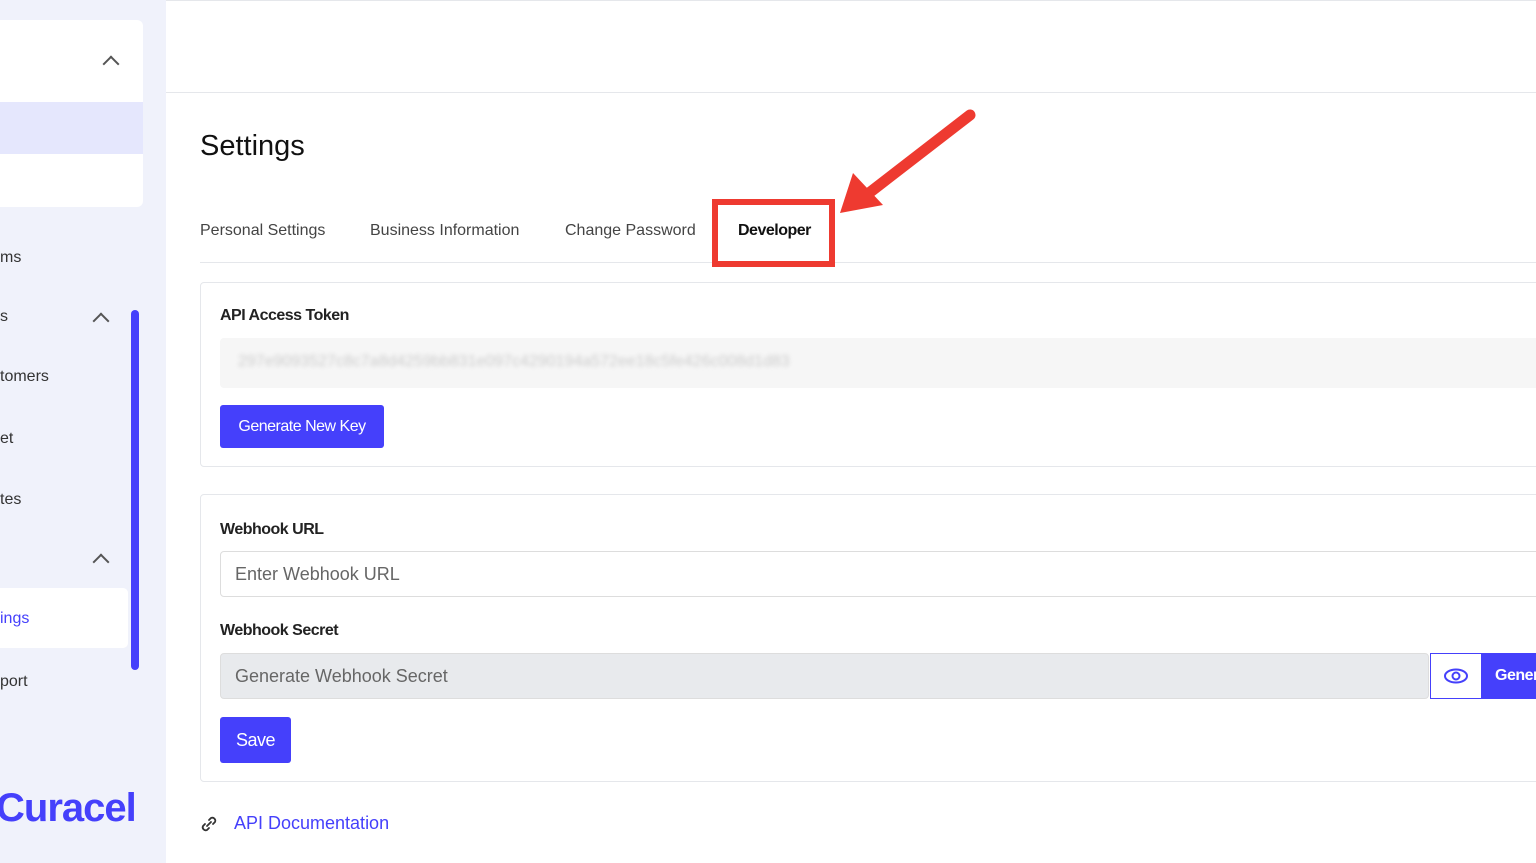 Image resolution: width=1536 pixels, height=863 pixels. I want to click on sidebar-item-settings: ings, so click(14, 619).